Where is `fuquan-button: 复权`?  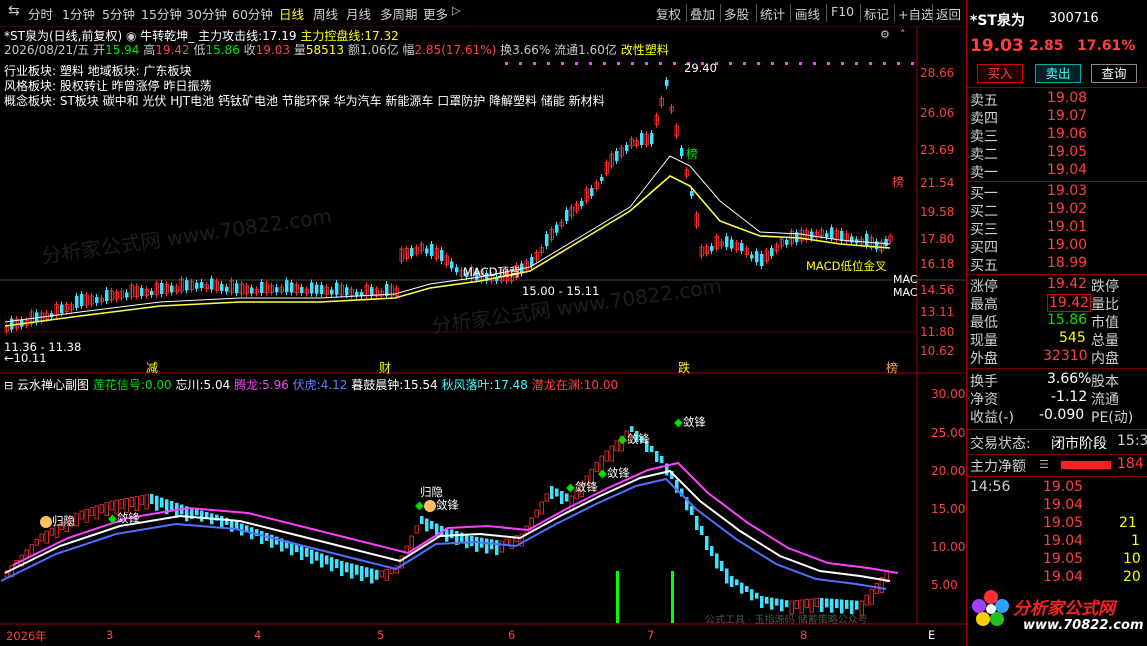 fuquan-button: 复权 is located at coordinates (668, 13).